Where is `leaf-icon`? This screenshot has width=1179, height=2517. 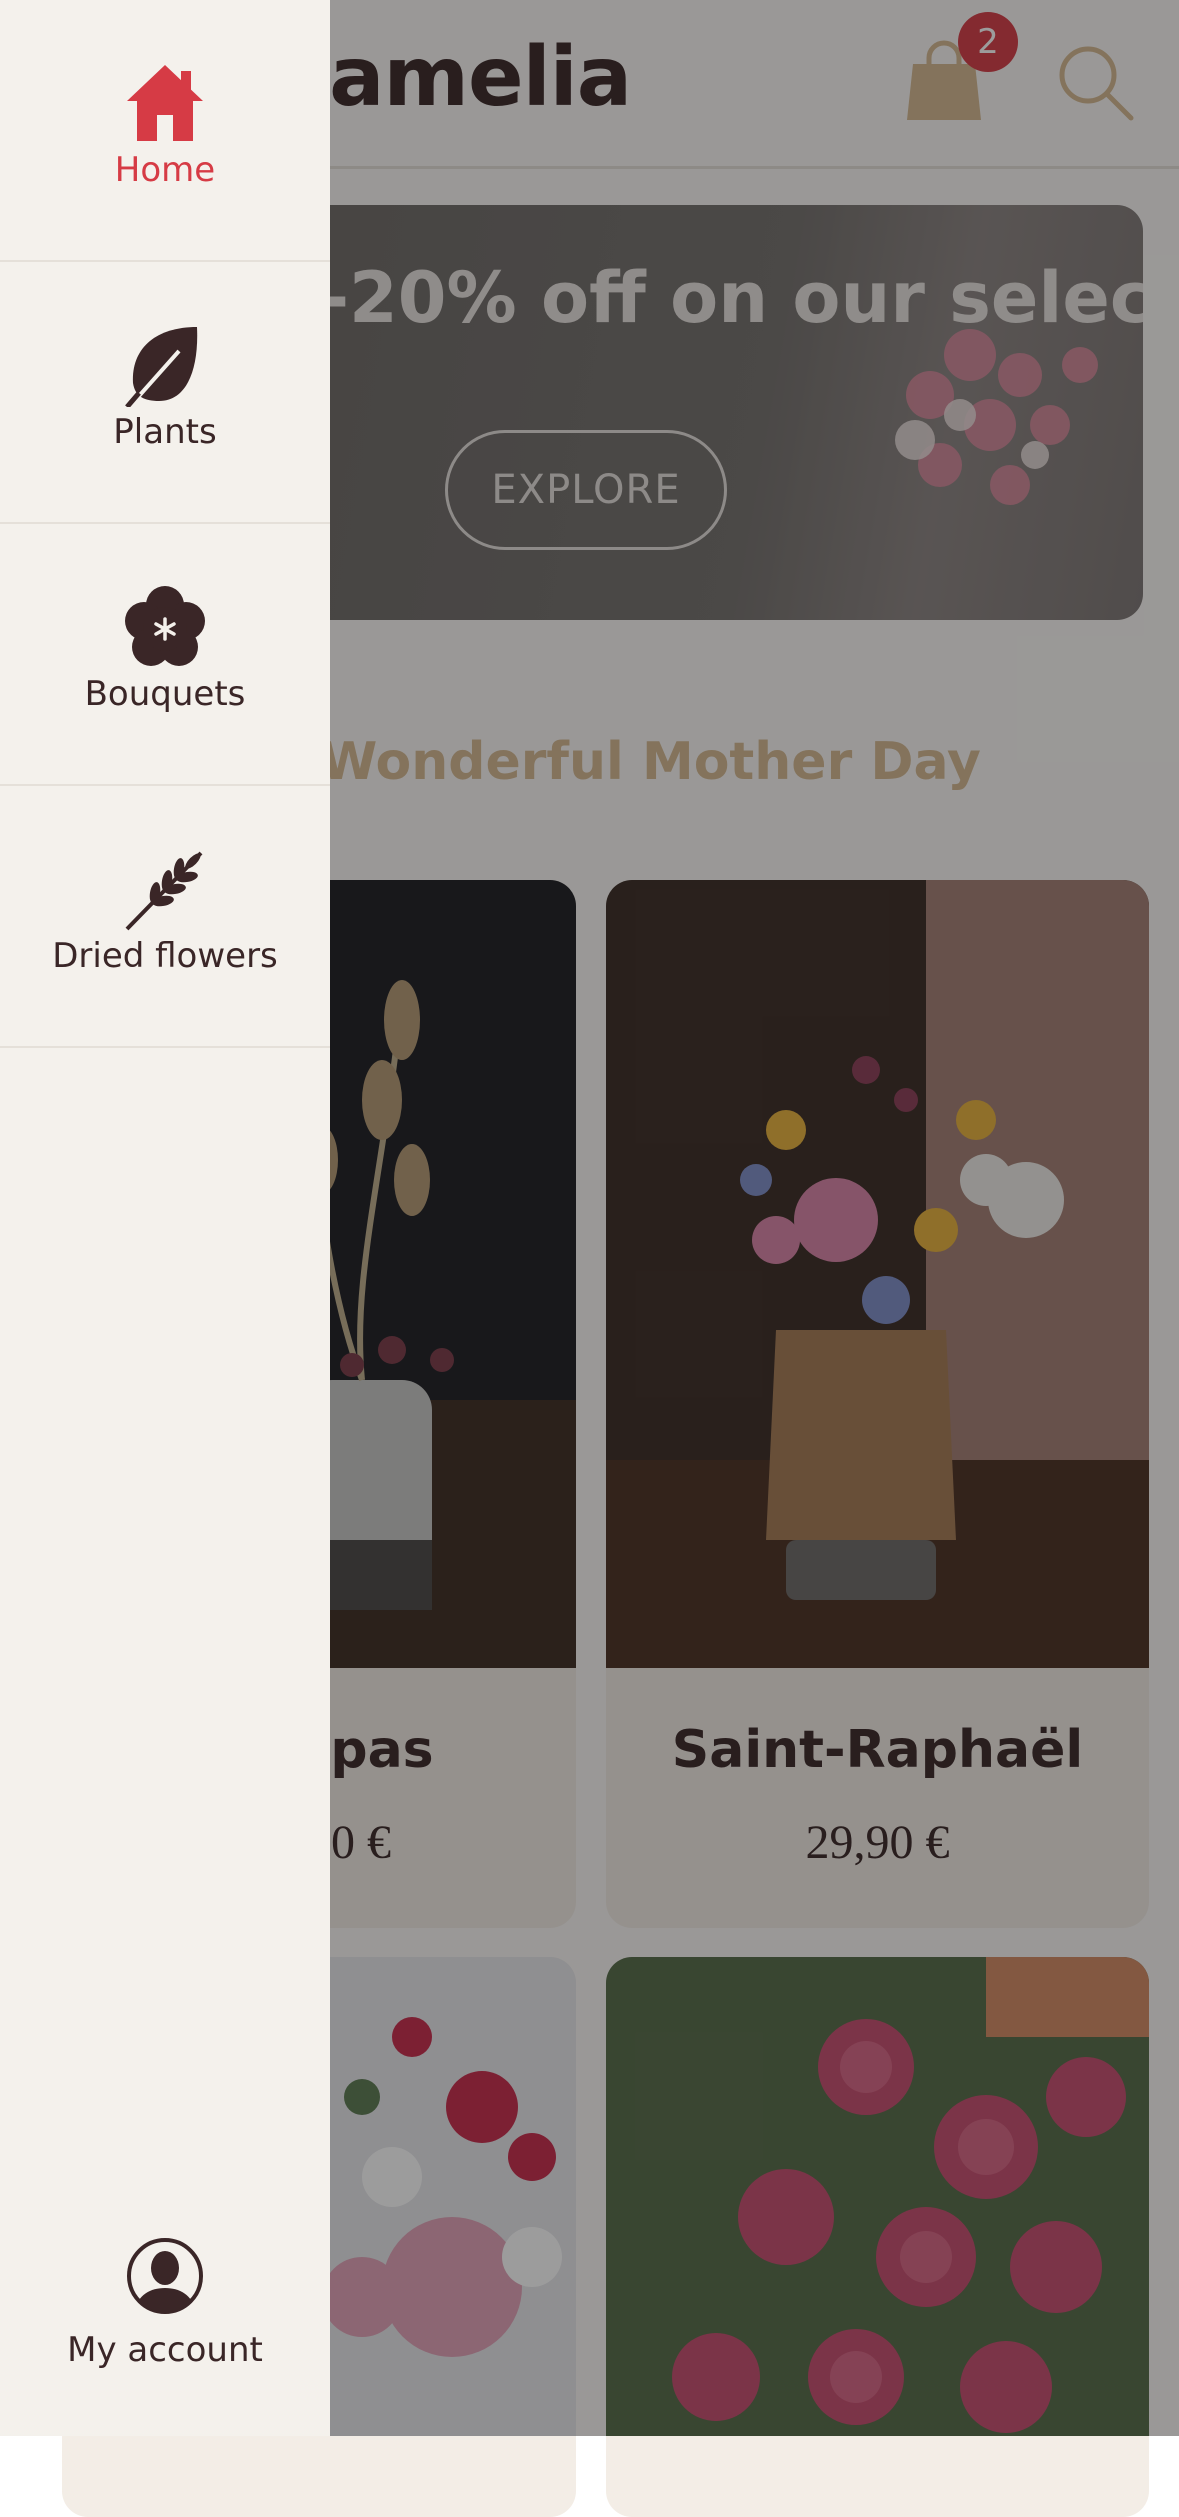 leaf-icon is located at coordinates (161, 367).